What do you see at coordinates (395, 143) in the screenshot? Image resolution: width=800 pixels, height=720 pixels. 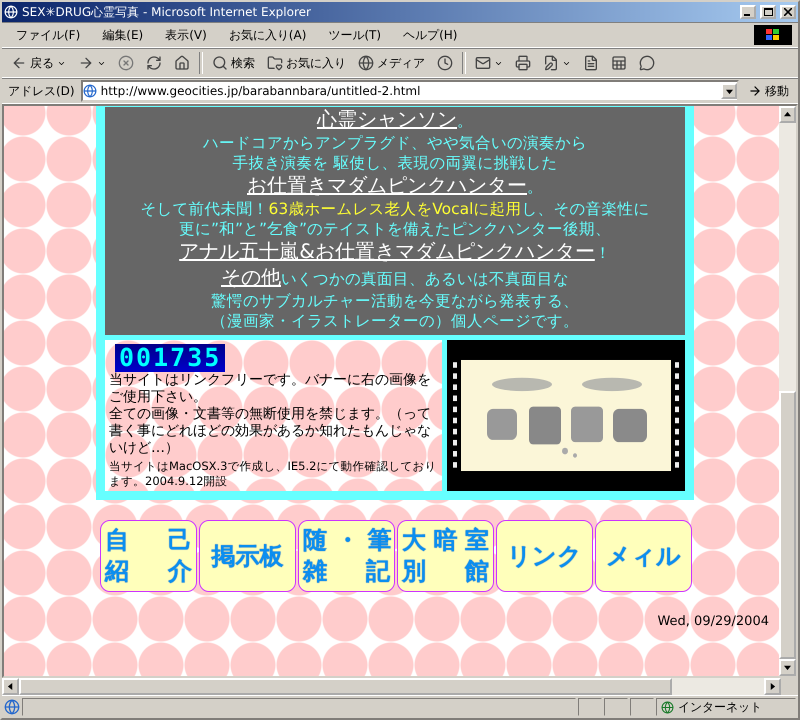 I see `intro-line: ハードコアからアンプラグド、やや気合いの演奏から` at bounding box center [395, 143].